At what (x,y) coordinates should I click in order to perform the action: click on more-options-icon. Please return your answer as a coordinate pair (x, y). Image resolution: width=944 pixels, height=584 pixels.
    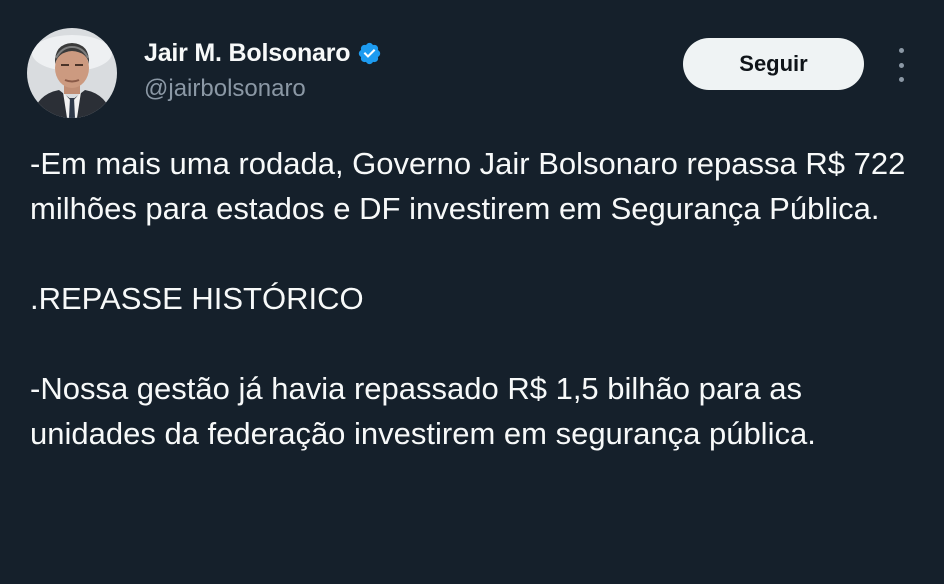
    Looking at the image, I should click on (901, 65).